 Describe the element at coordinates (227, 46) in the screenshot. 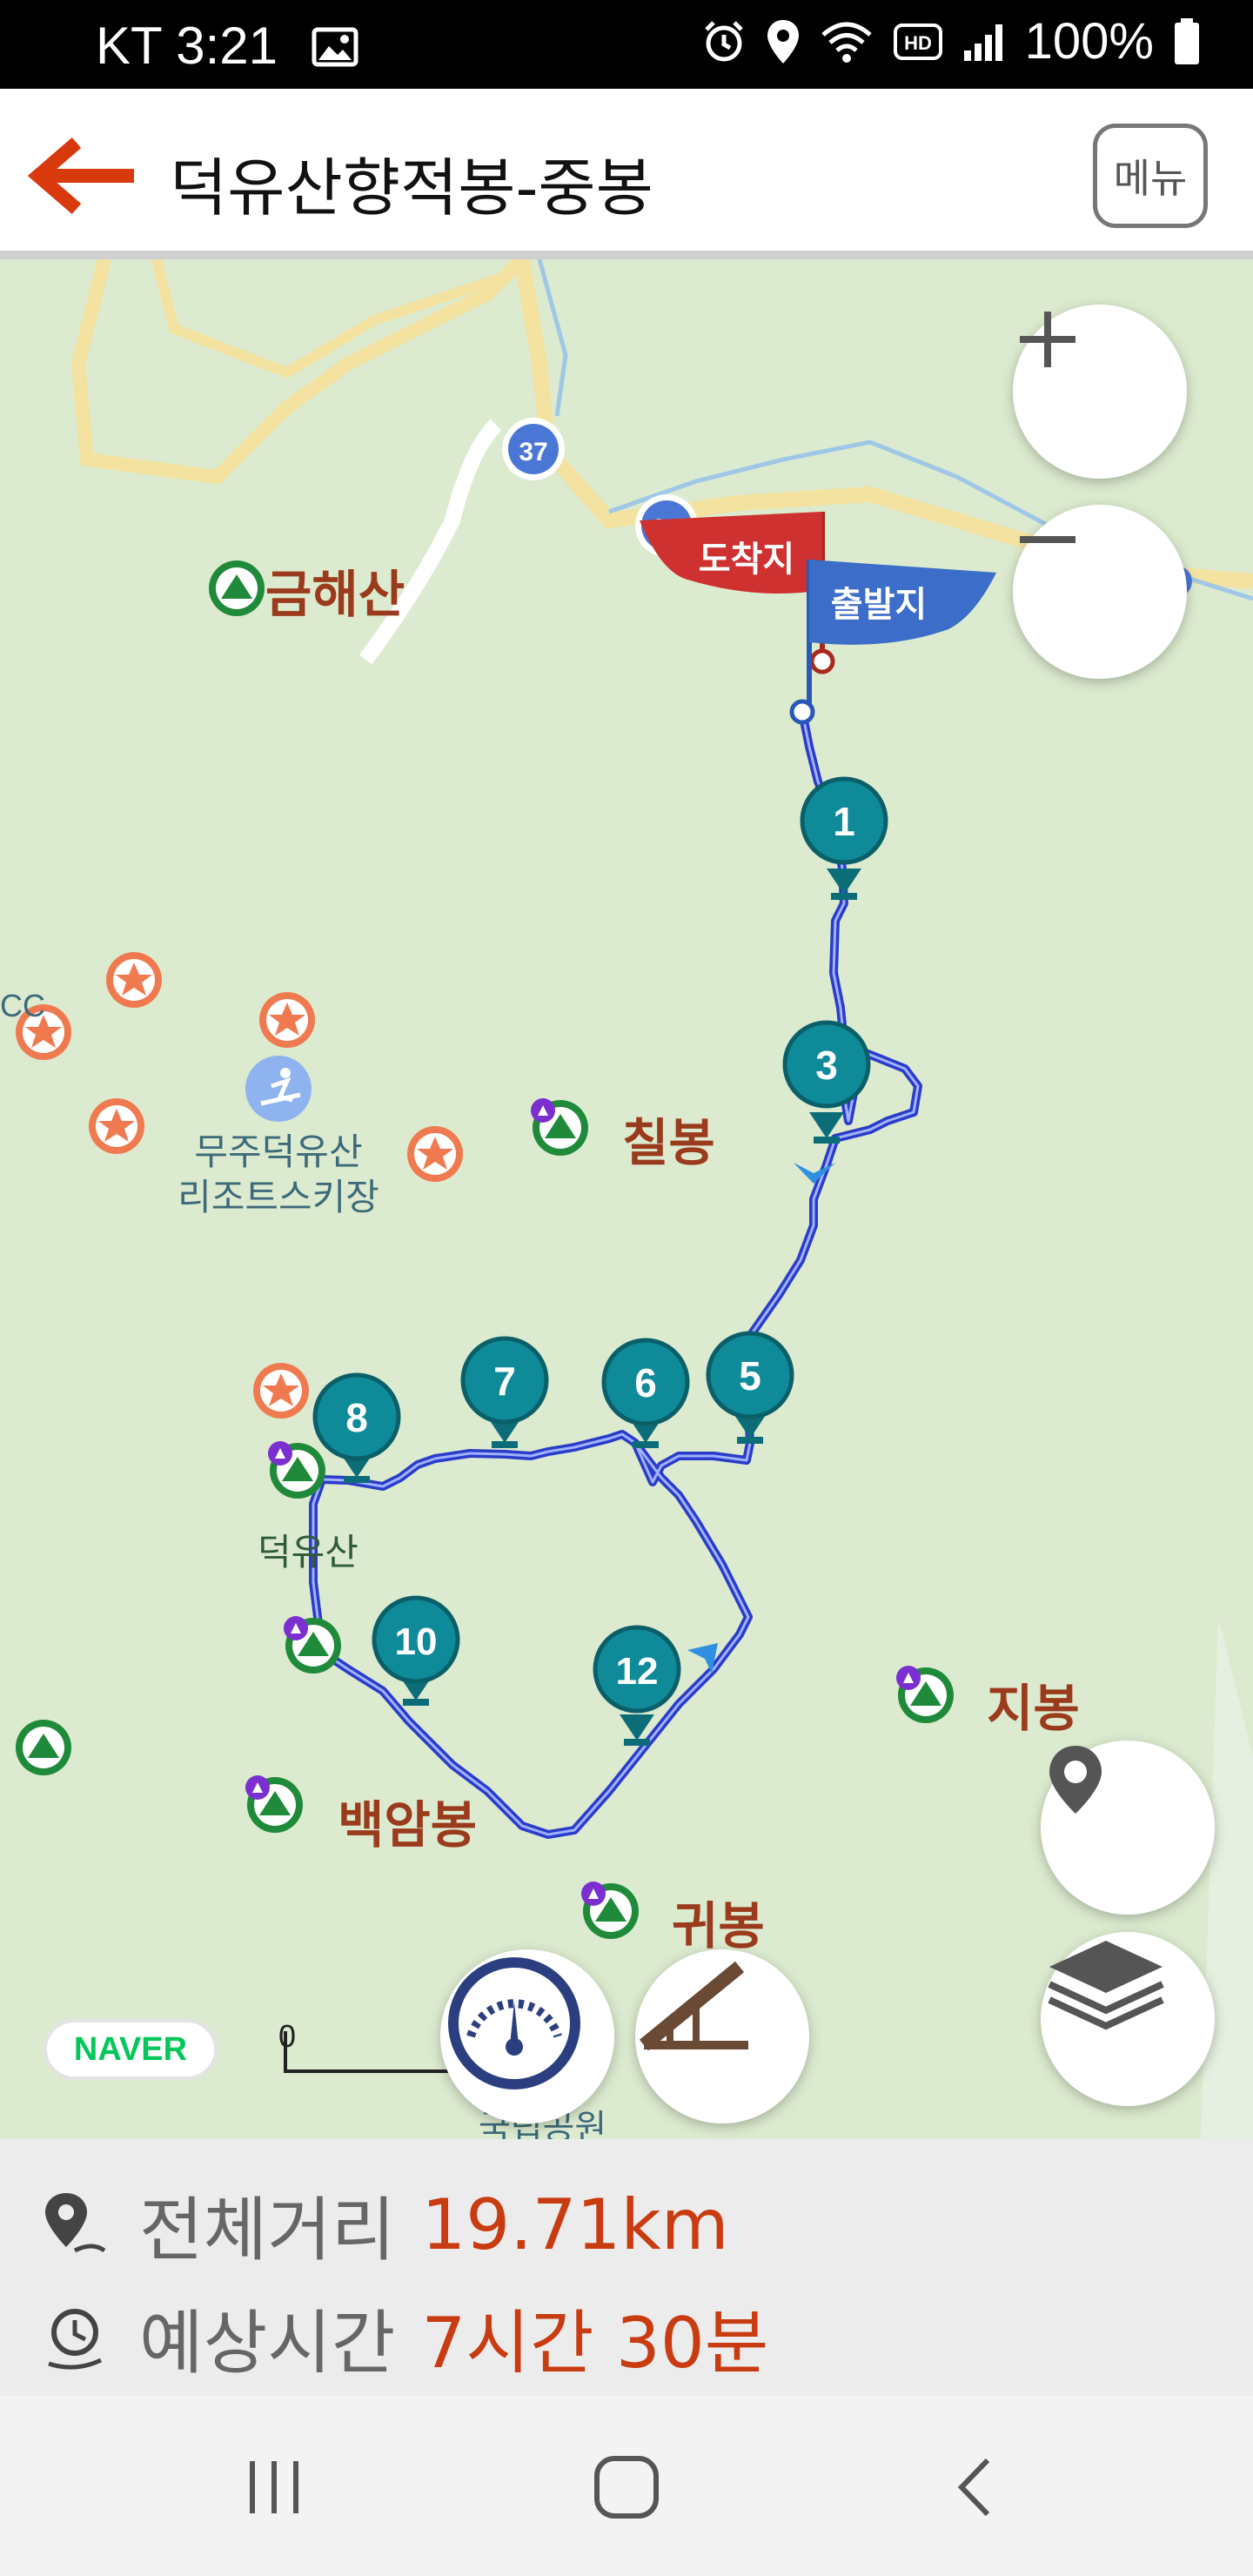

I see `status-carrier-time: KT 3:21` at that location.